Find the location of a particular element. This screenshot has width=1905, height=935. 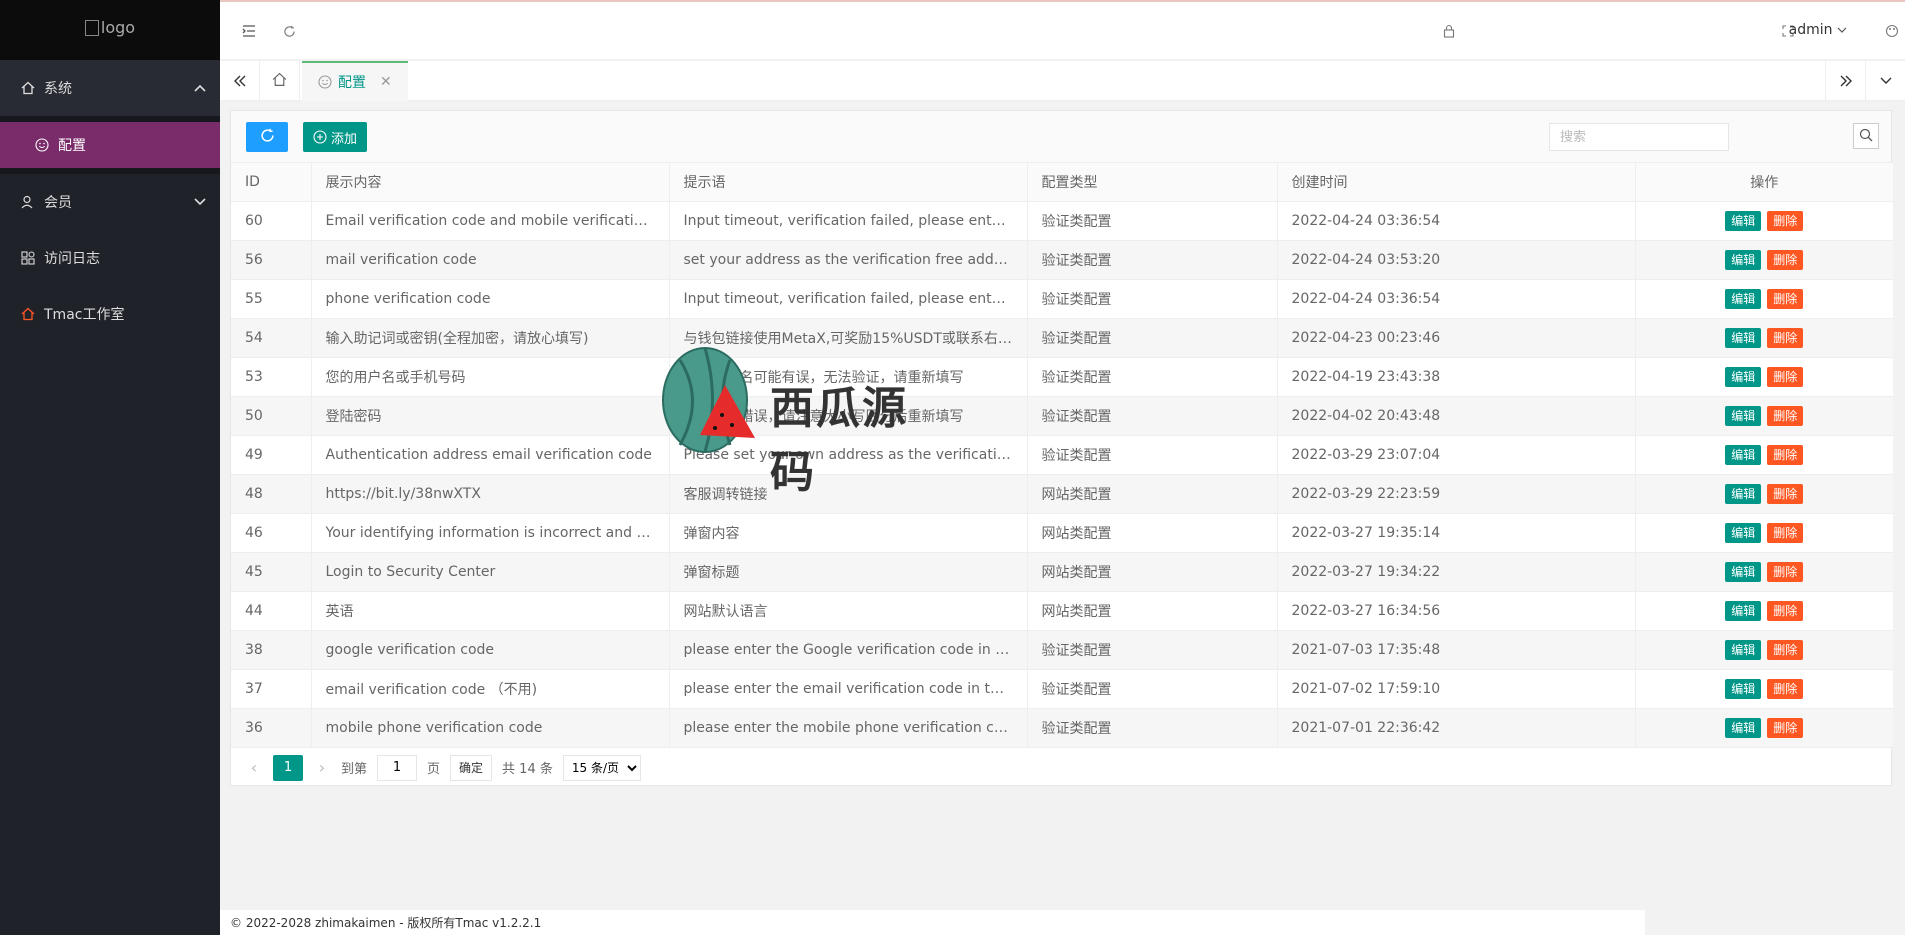

sidebar-item-members: 会员 is located at coordinates (110, 202).